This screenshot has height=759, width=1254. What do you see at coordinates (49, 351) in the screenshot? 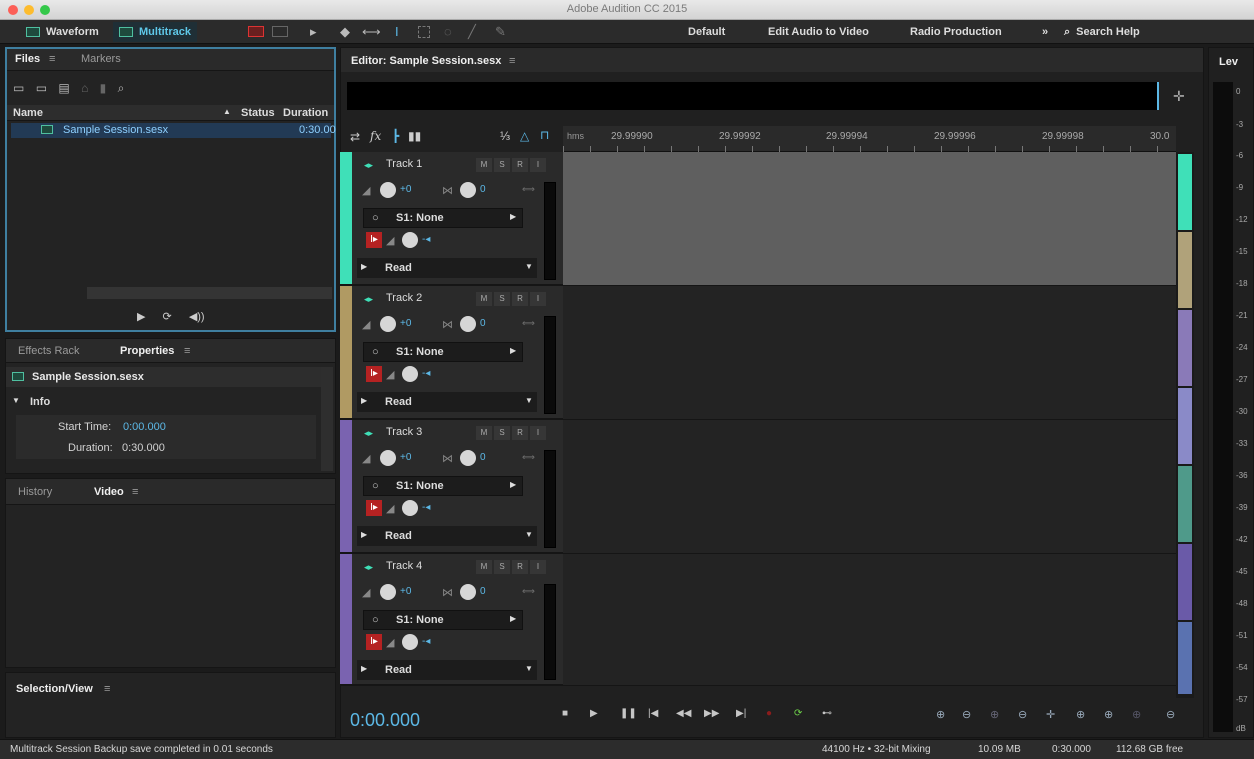
I see `tab-effects-rack: Effects Rack` at bounding box center [49, 351].